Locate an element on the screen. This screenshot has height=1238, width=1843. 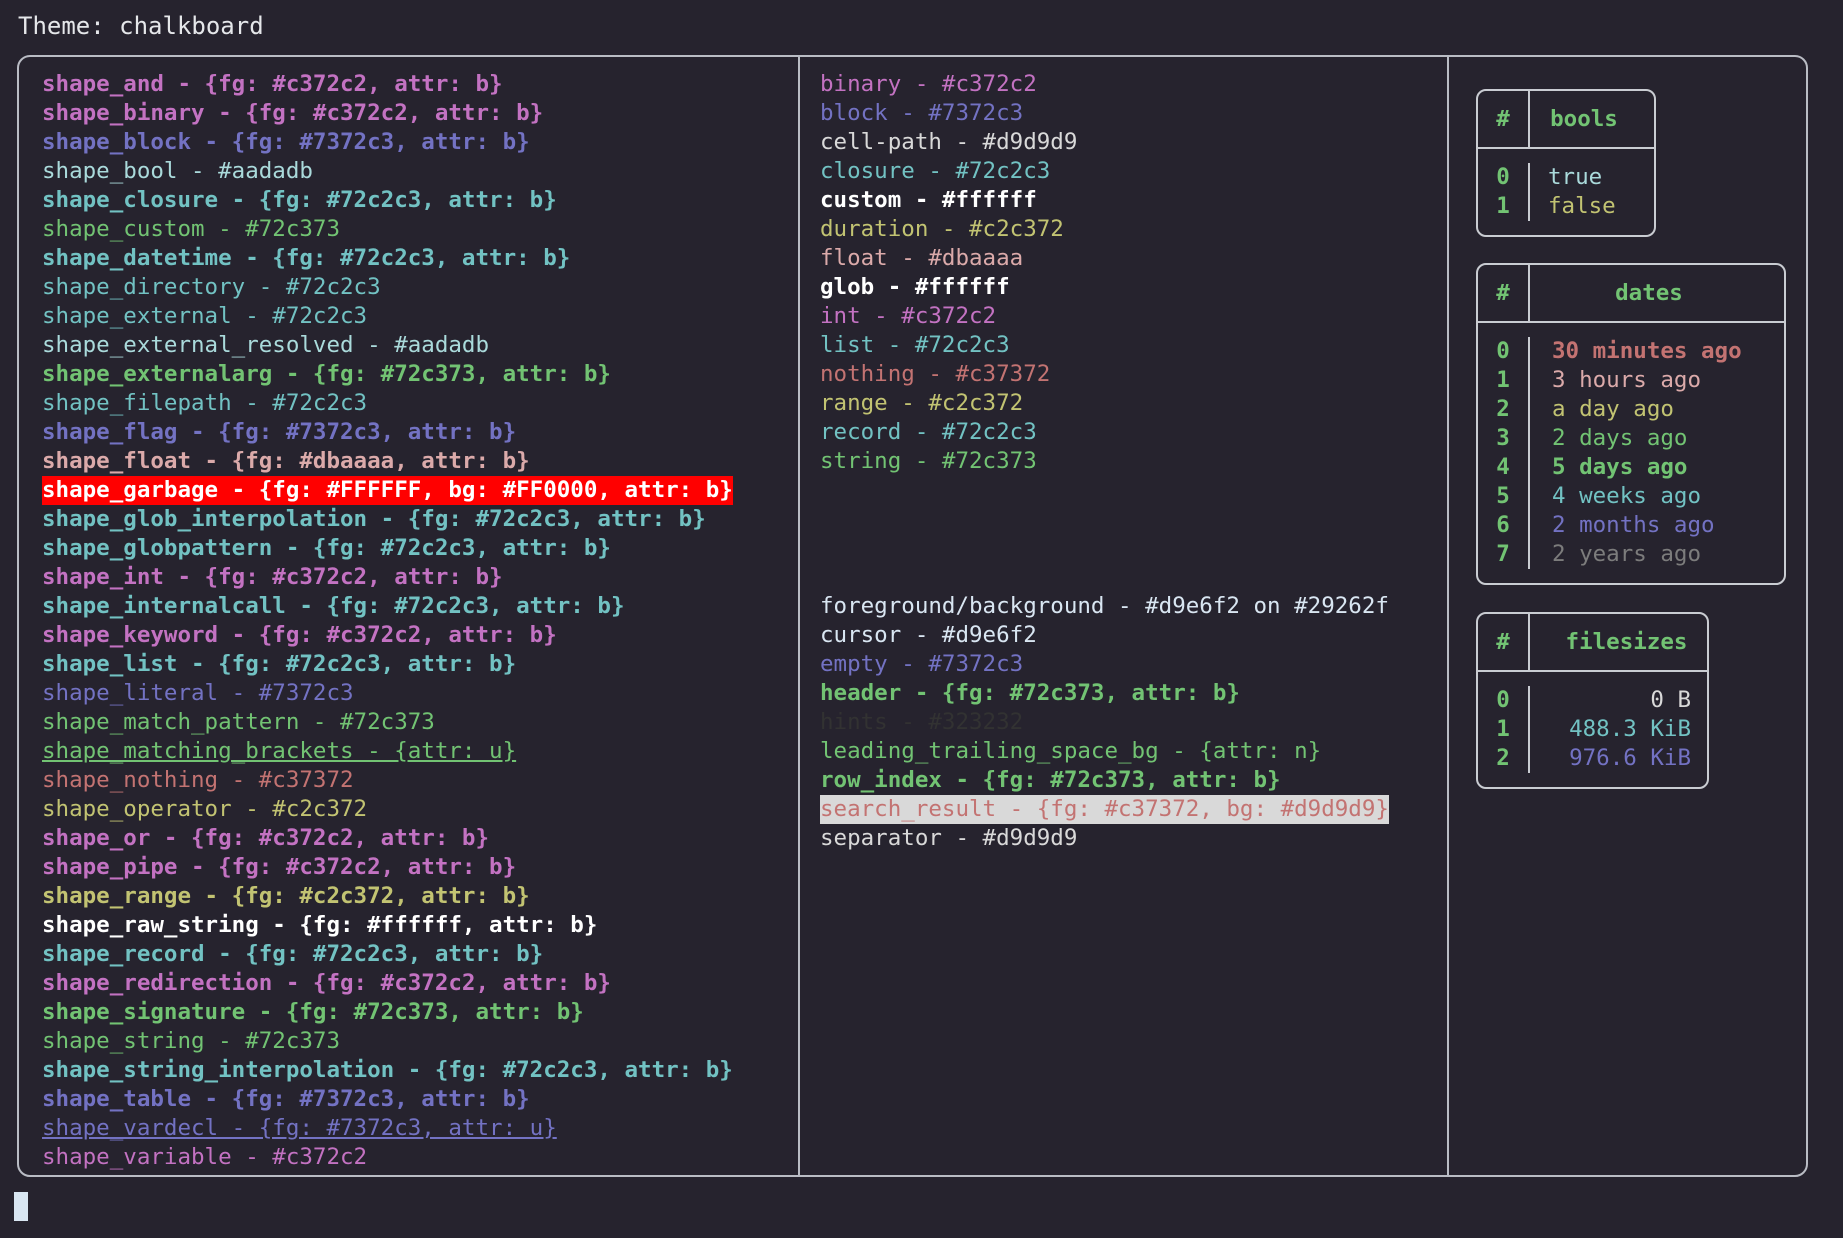
shape-row: shape_signature - {fg: #72c373, attr: b} is located at coordinates (313, 1012).